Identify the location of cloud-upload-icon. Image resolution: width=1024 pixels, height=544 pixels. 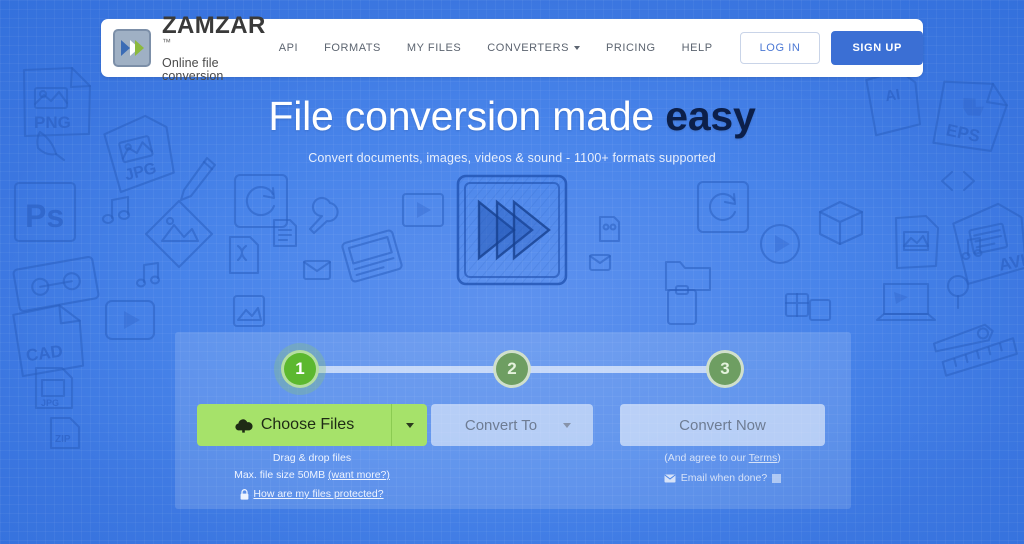
(244, 425).